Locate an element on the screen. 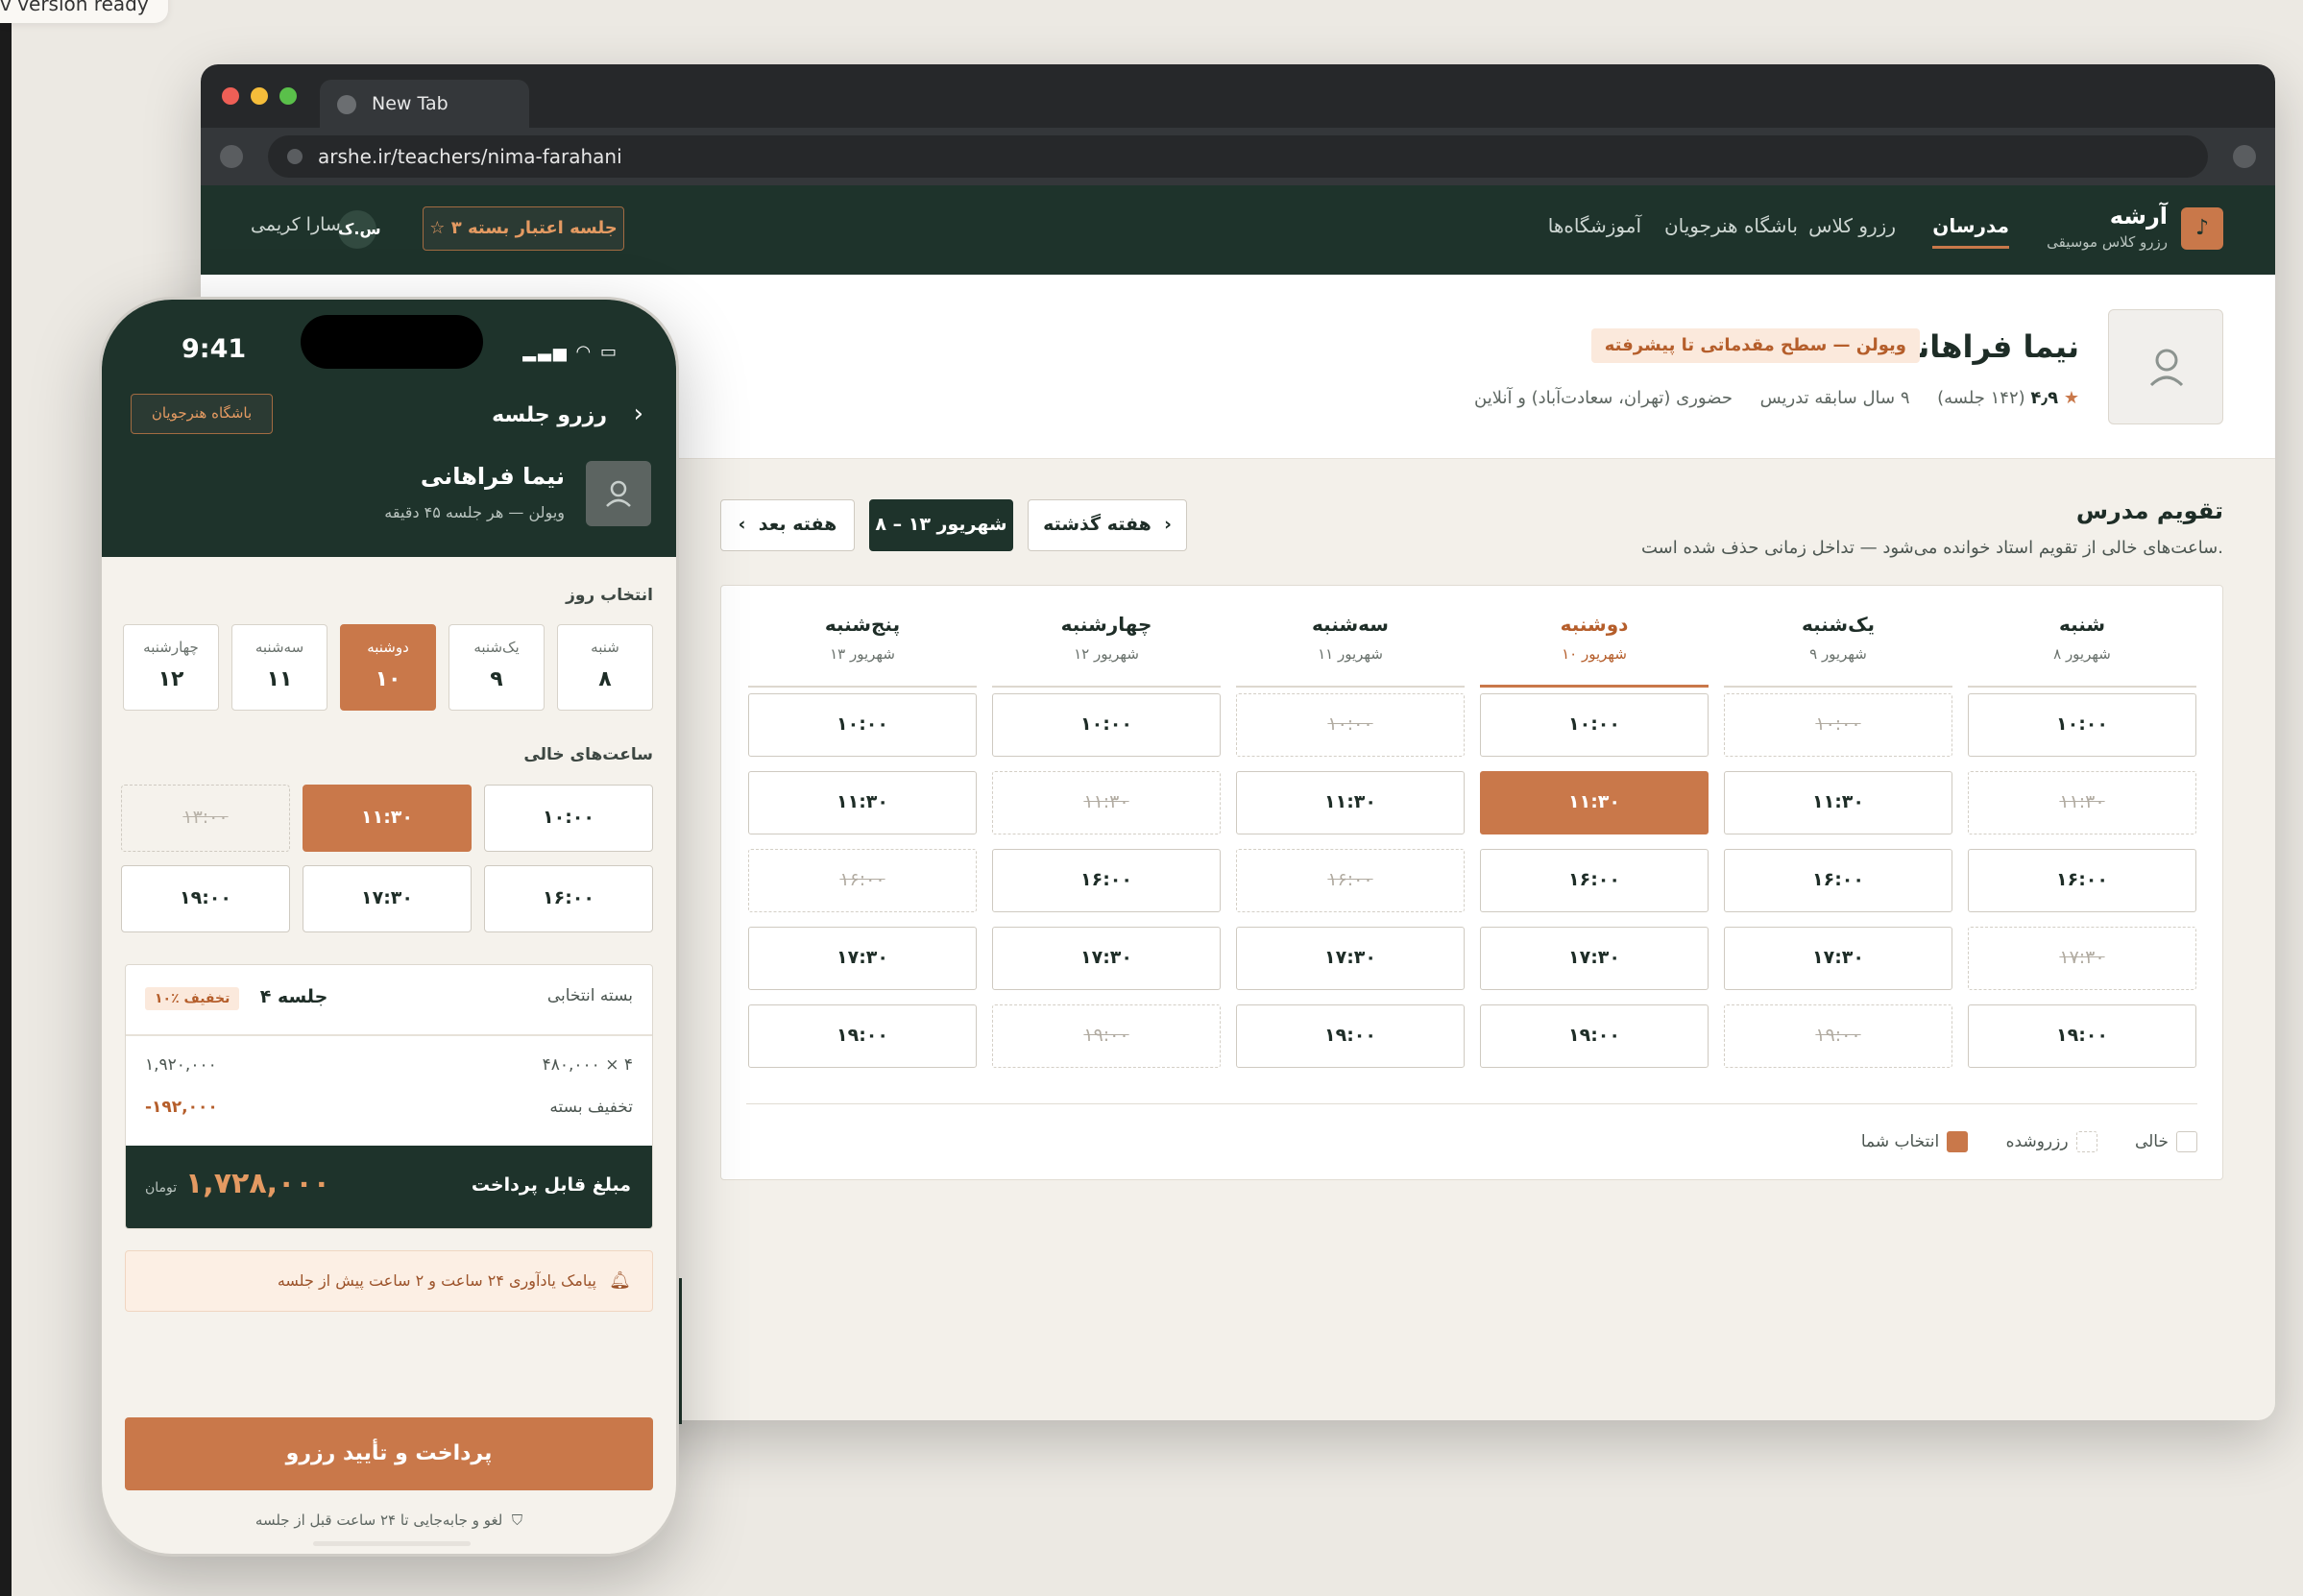  times-label: ساعت‌های خالی is located at coordinates (588, 754).